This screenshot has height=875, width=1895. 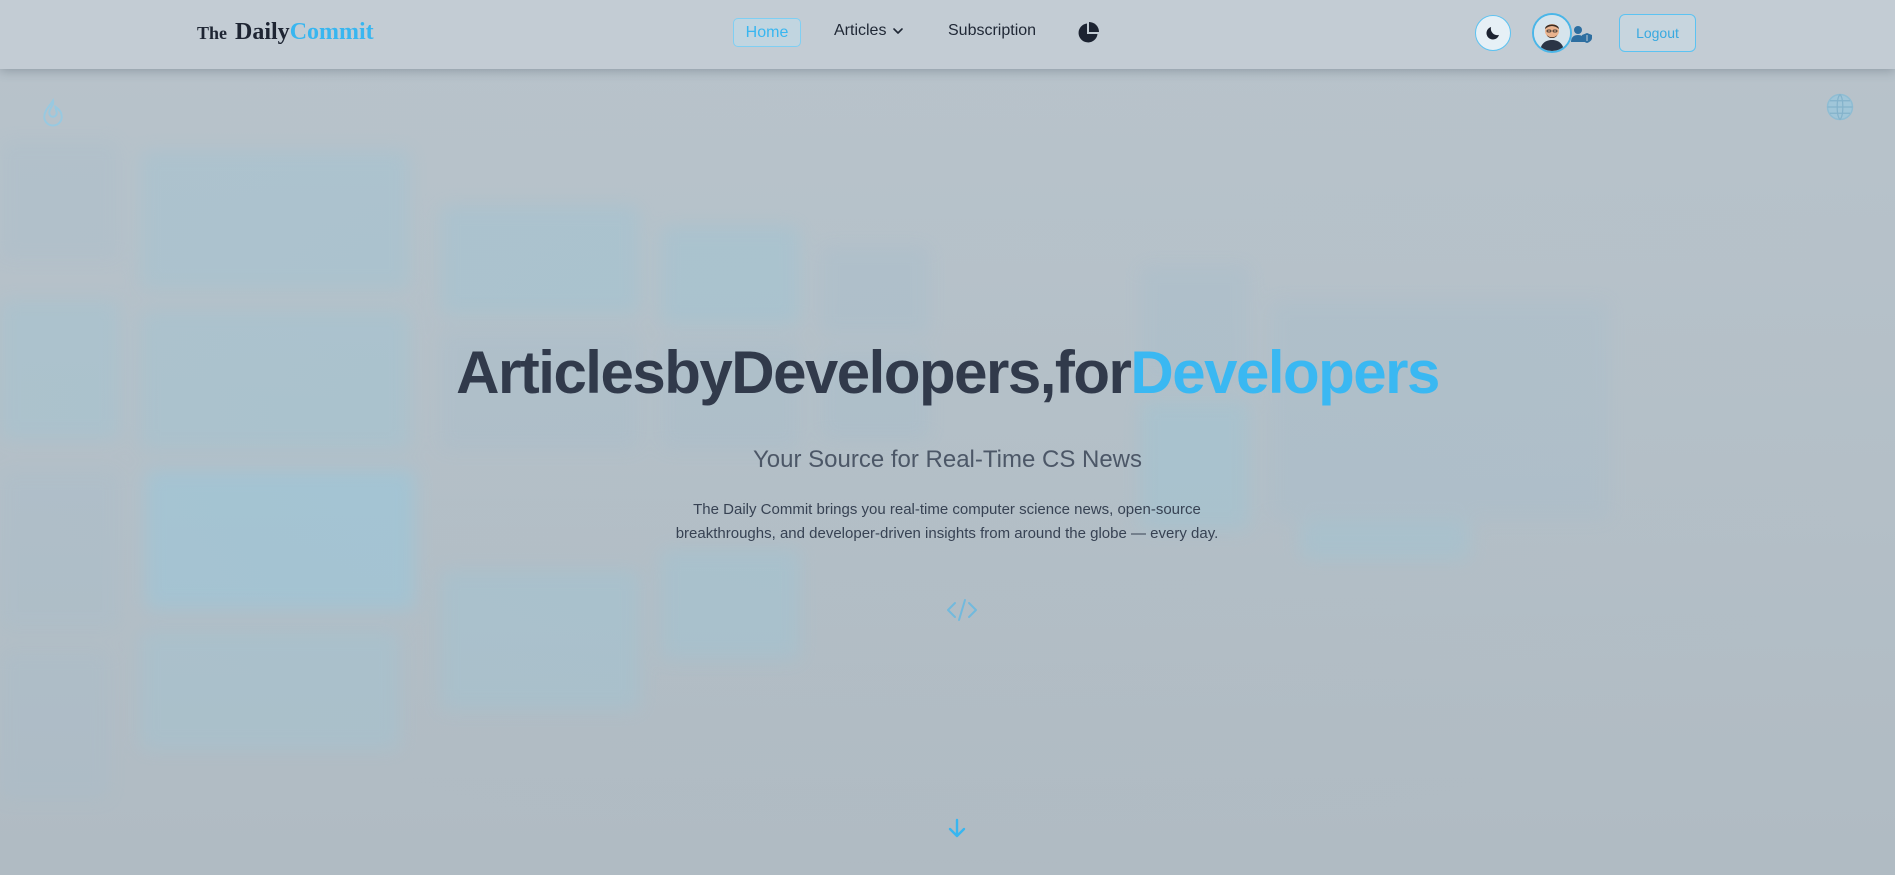 What do you see at coordinates (1657, 33) in the screenshot?
I see `logout-button: Logout` at bounding box center [1657, 33].